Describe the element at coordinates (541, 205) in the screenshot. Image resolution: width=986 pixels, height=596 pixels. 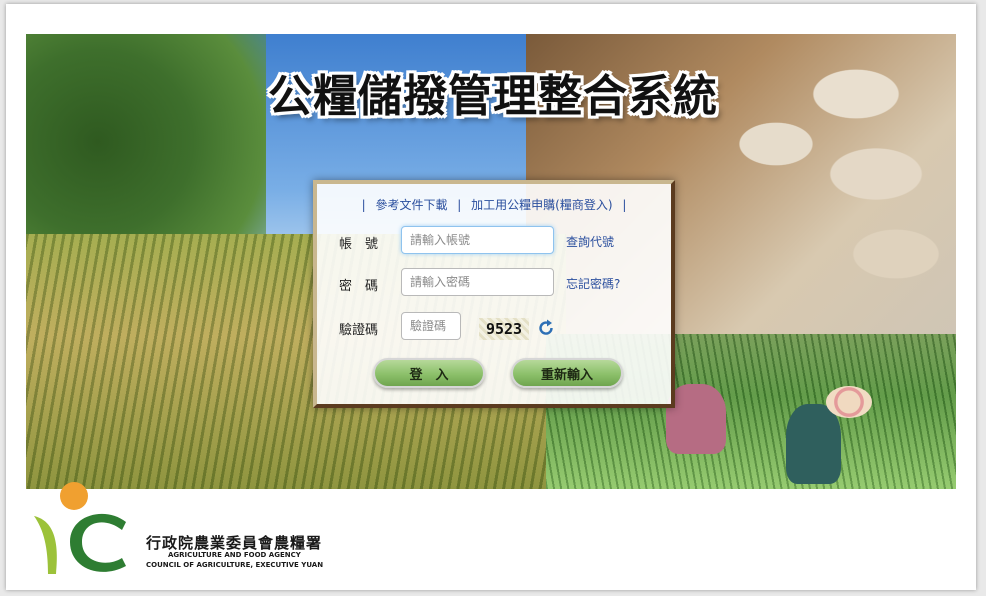
I see `processing-purchase-link: 加工用公糧申購(糧商登入)` at that location.